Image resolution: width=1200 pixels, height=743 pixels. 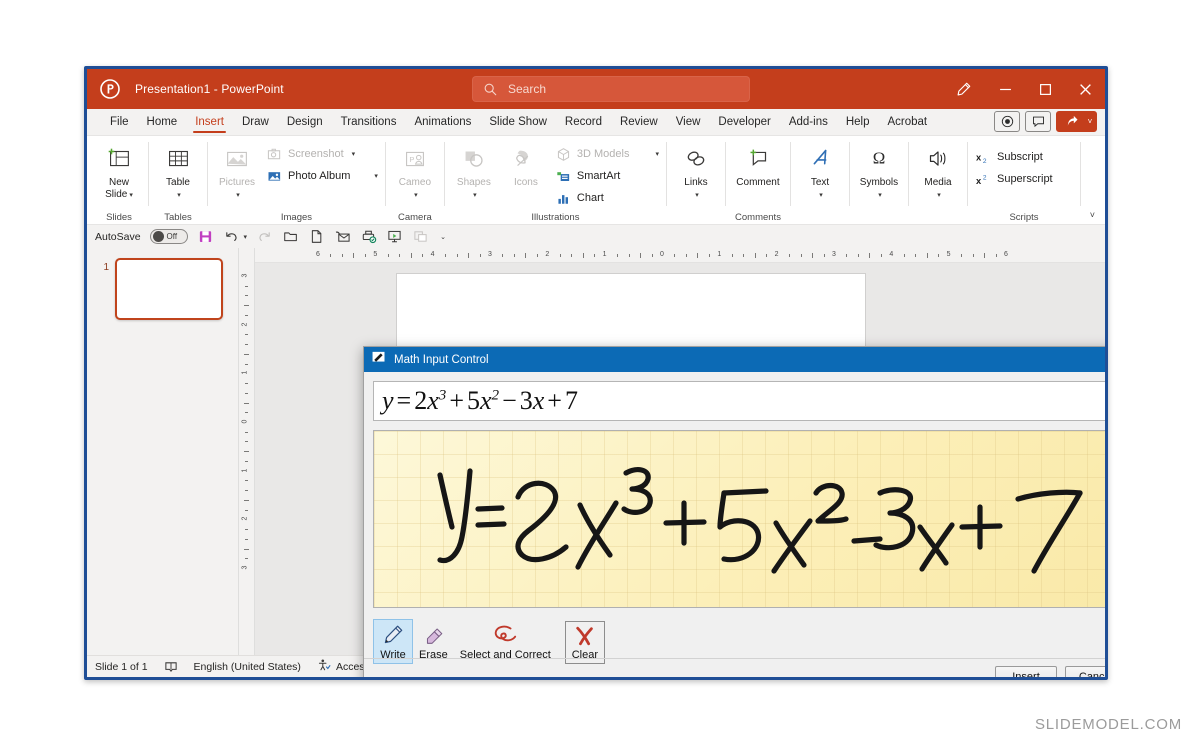 What do you see at coordinates (607, 154) in the screenshot?
I see `3d-models-button: 3D Models ▾` at bounding box center [607, 154].